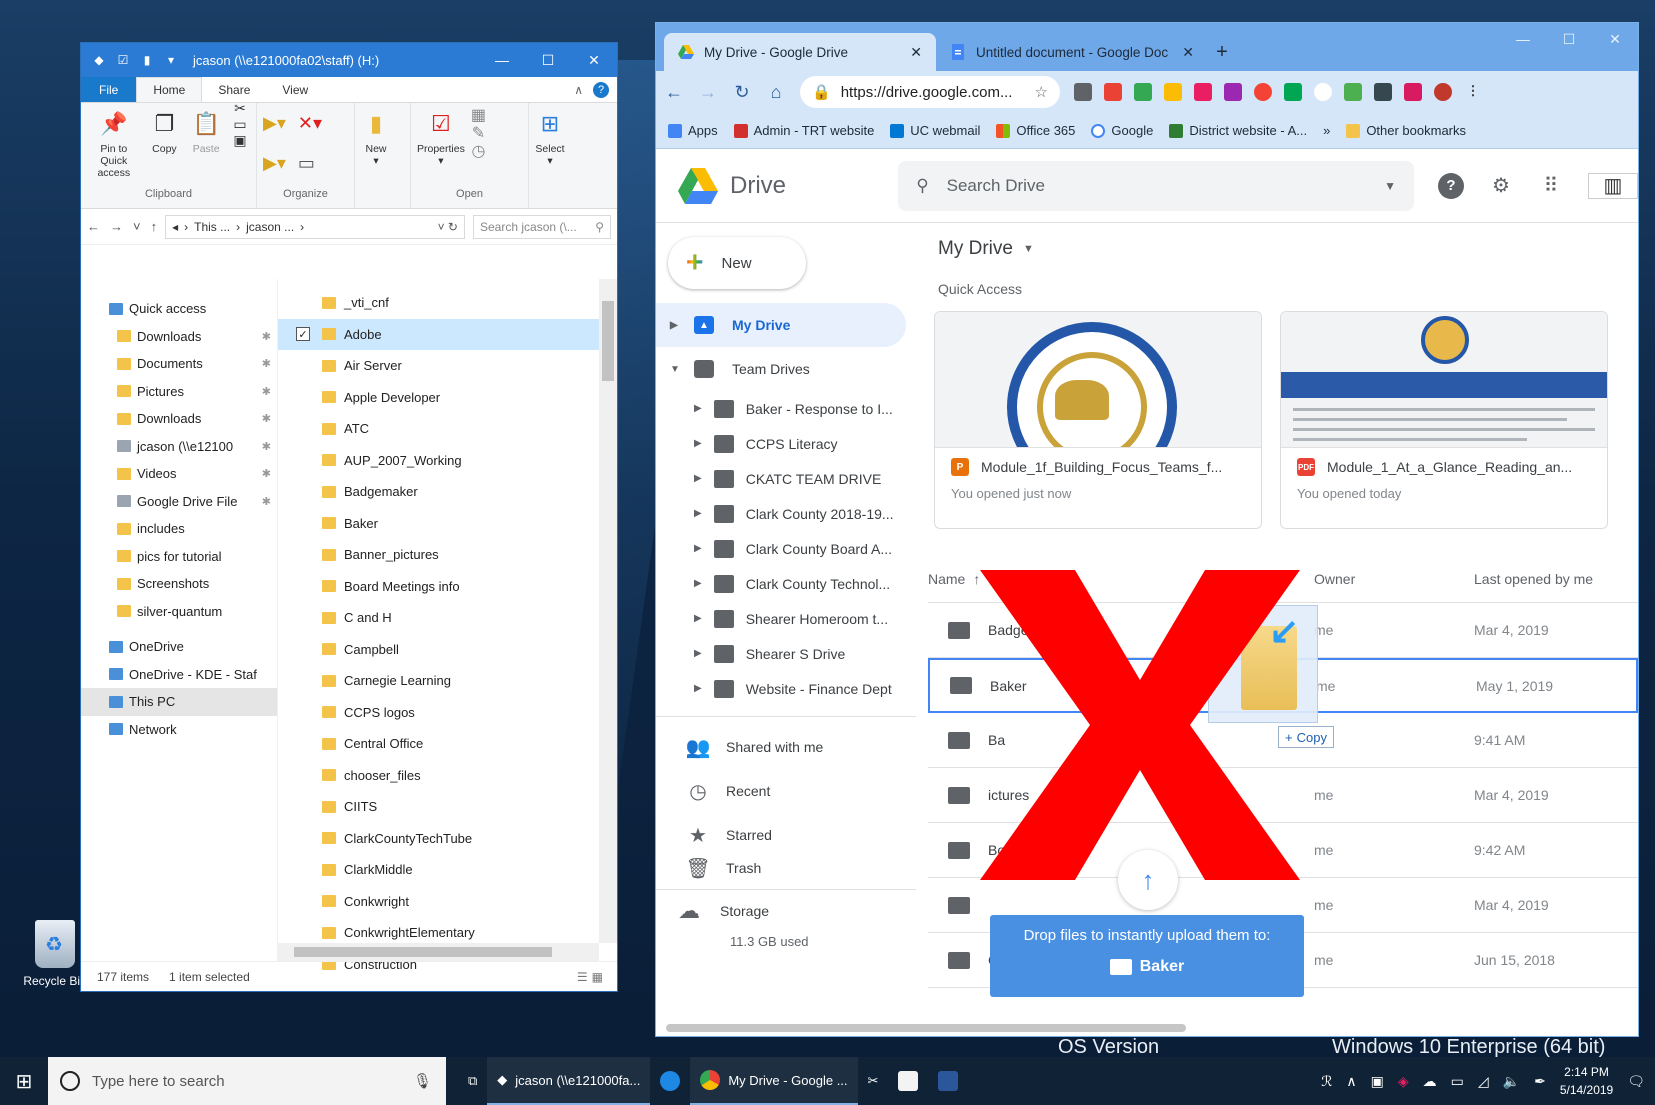  Describe the element at coordinates (447, 902) in the screenshot. I see `file-row: Conkwright` at that location.